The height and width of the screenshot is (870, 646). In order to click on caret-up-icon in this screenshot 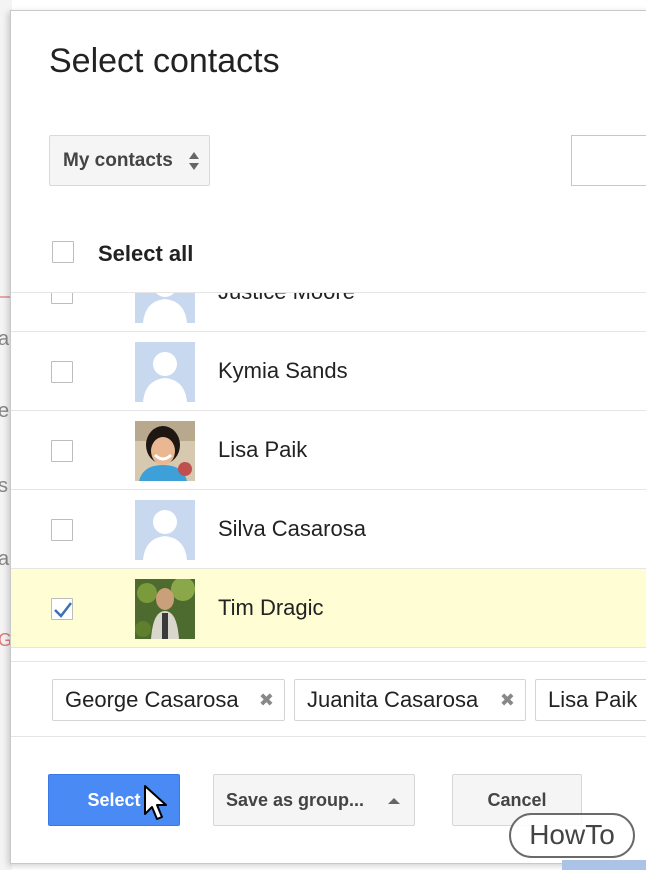, I will do `click(394, 801)`.